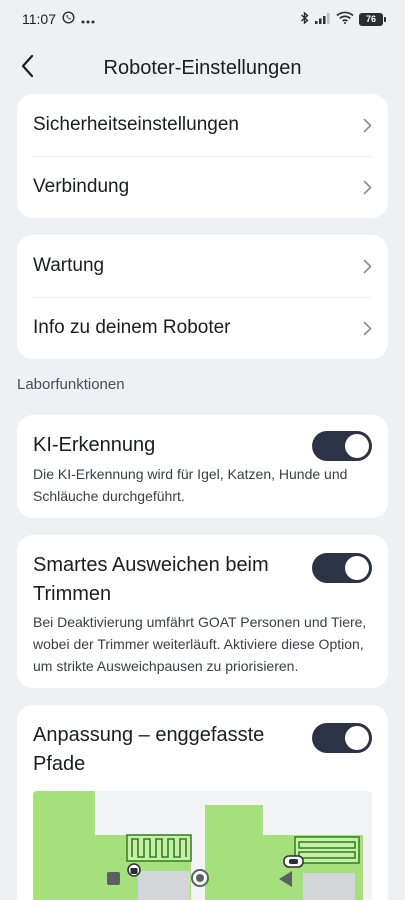 The height and width of the screenshot is (900, 405). Describe the element at coordinates (305, 19) in the screenshot. I see `bluetooth-icon` at that location.